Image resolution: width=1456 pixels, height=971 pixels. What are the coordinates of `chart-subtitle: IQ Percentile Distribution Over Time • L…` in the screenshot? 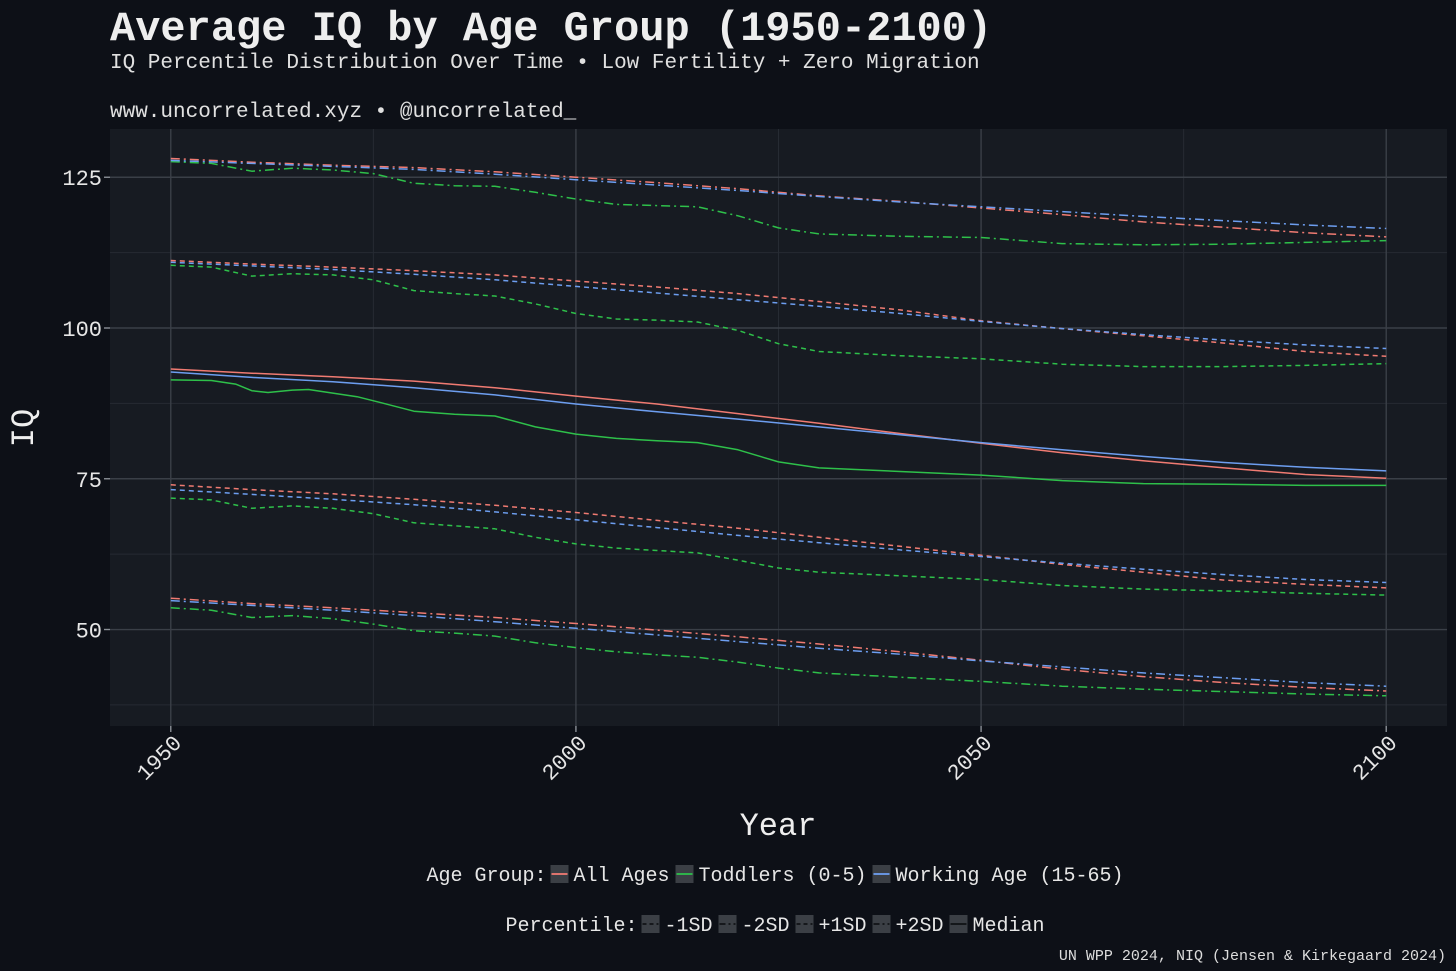 It's located at (545, 63).